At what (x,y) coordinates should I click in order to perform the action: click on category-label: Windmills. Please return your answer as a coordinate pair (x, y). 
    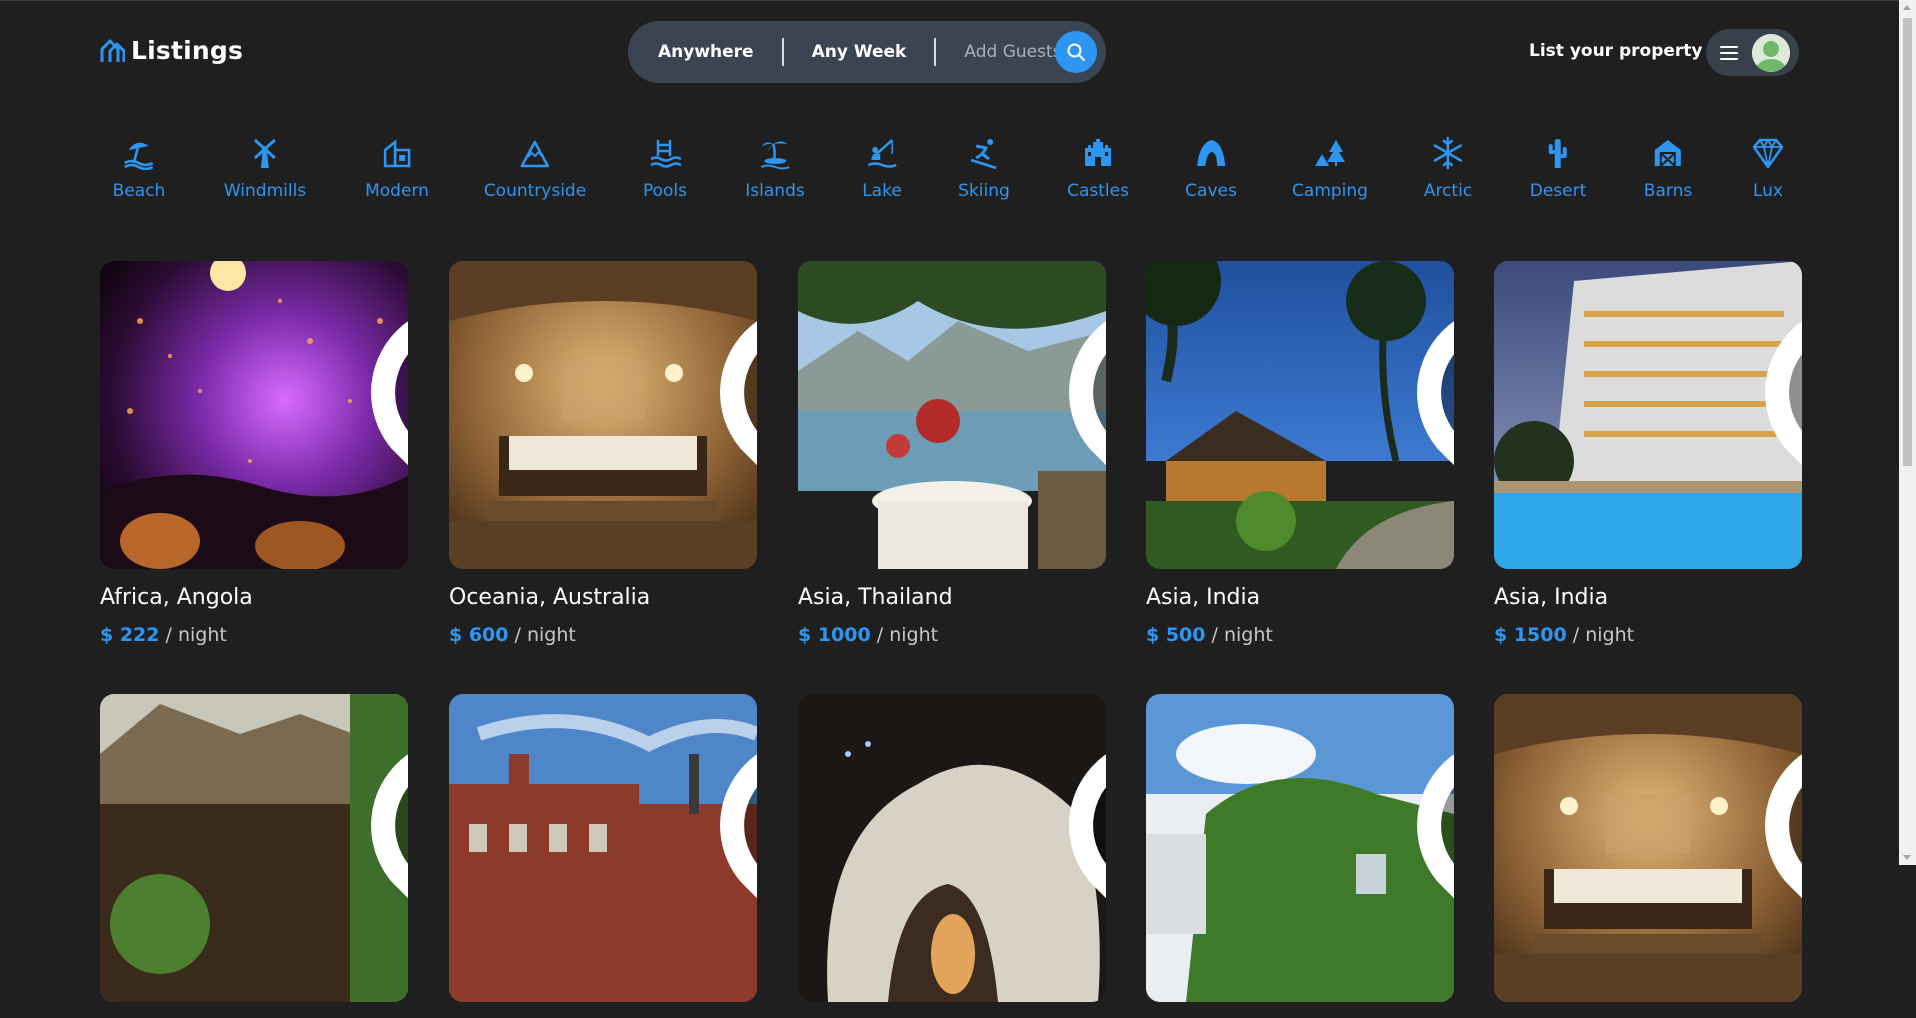
    Looking at the image, I should click on (265, 191).